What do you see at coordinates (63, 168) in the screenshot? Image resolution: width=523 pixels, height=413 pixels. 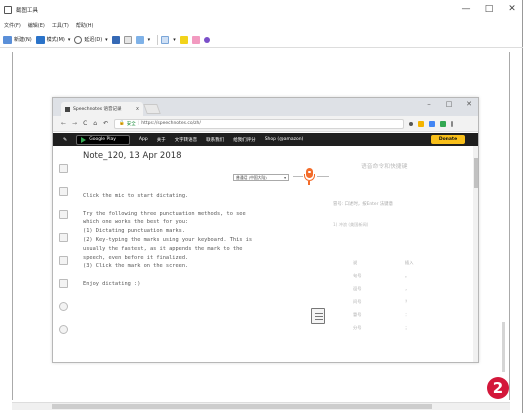 I see `new-note-icon` at bounding box center [63, 168].